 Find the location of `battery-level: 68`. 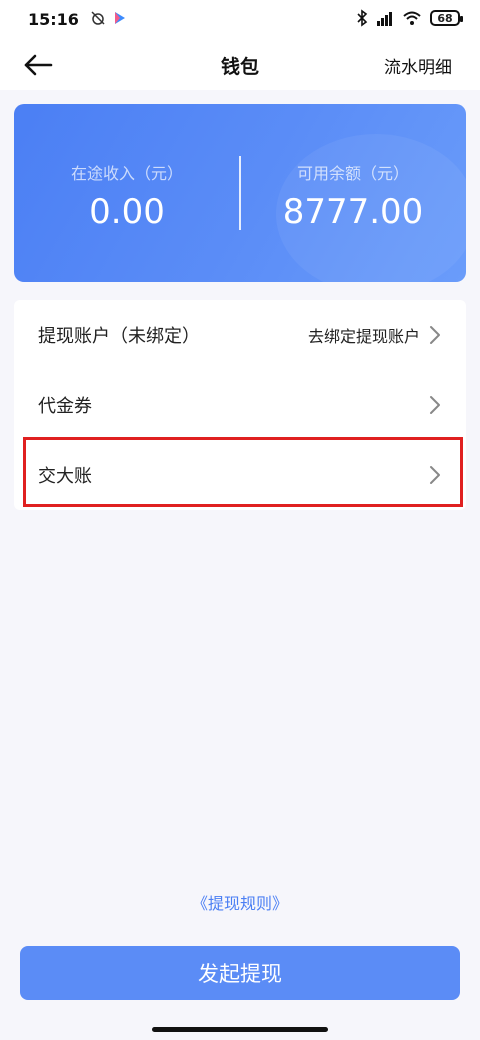

battery-level: 68 is located at coordinates (445, 18).